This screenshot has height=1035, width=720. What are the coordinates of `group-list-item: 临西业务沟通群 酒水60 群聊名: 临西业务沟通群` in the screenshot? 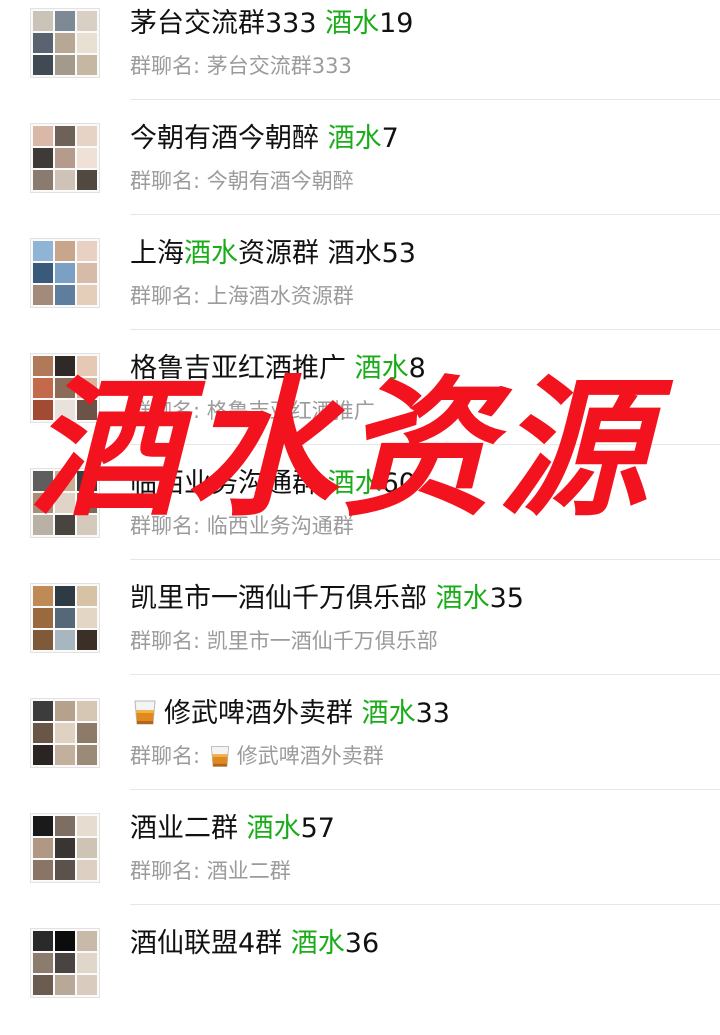 It's located at (360, 517).